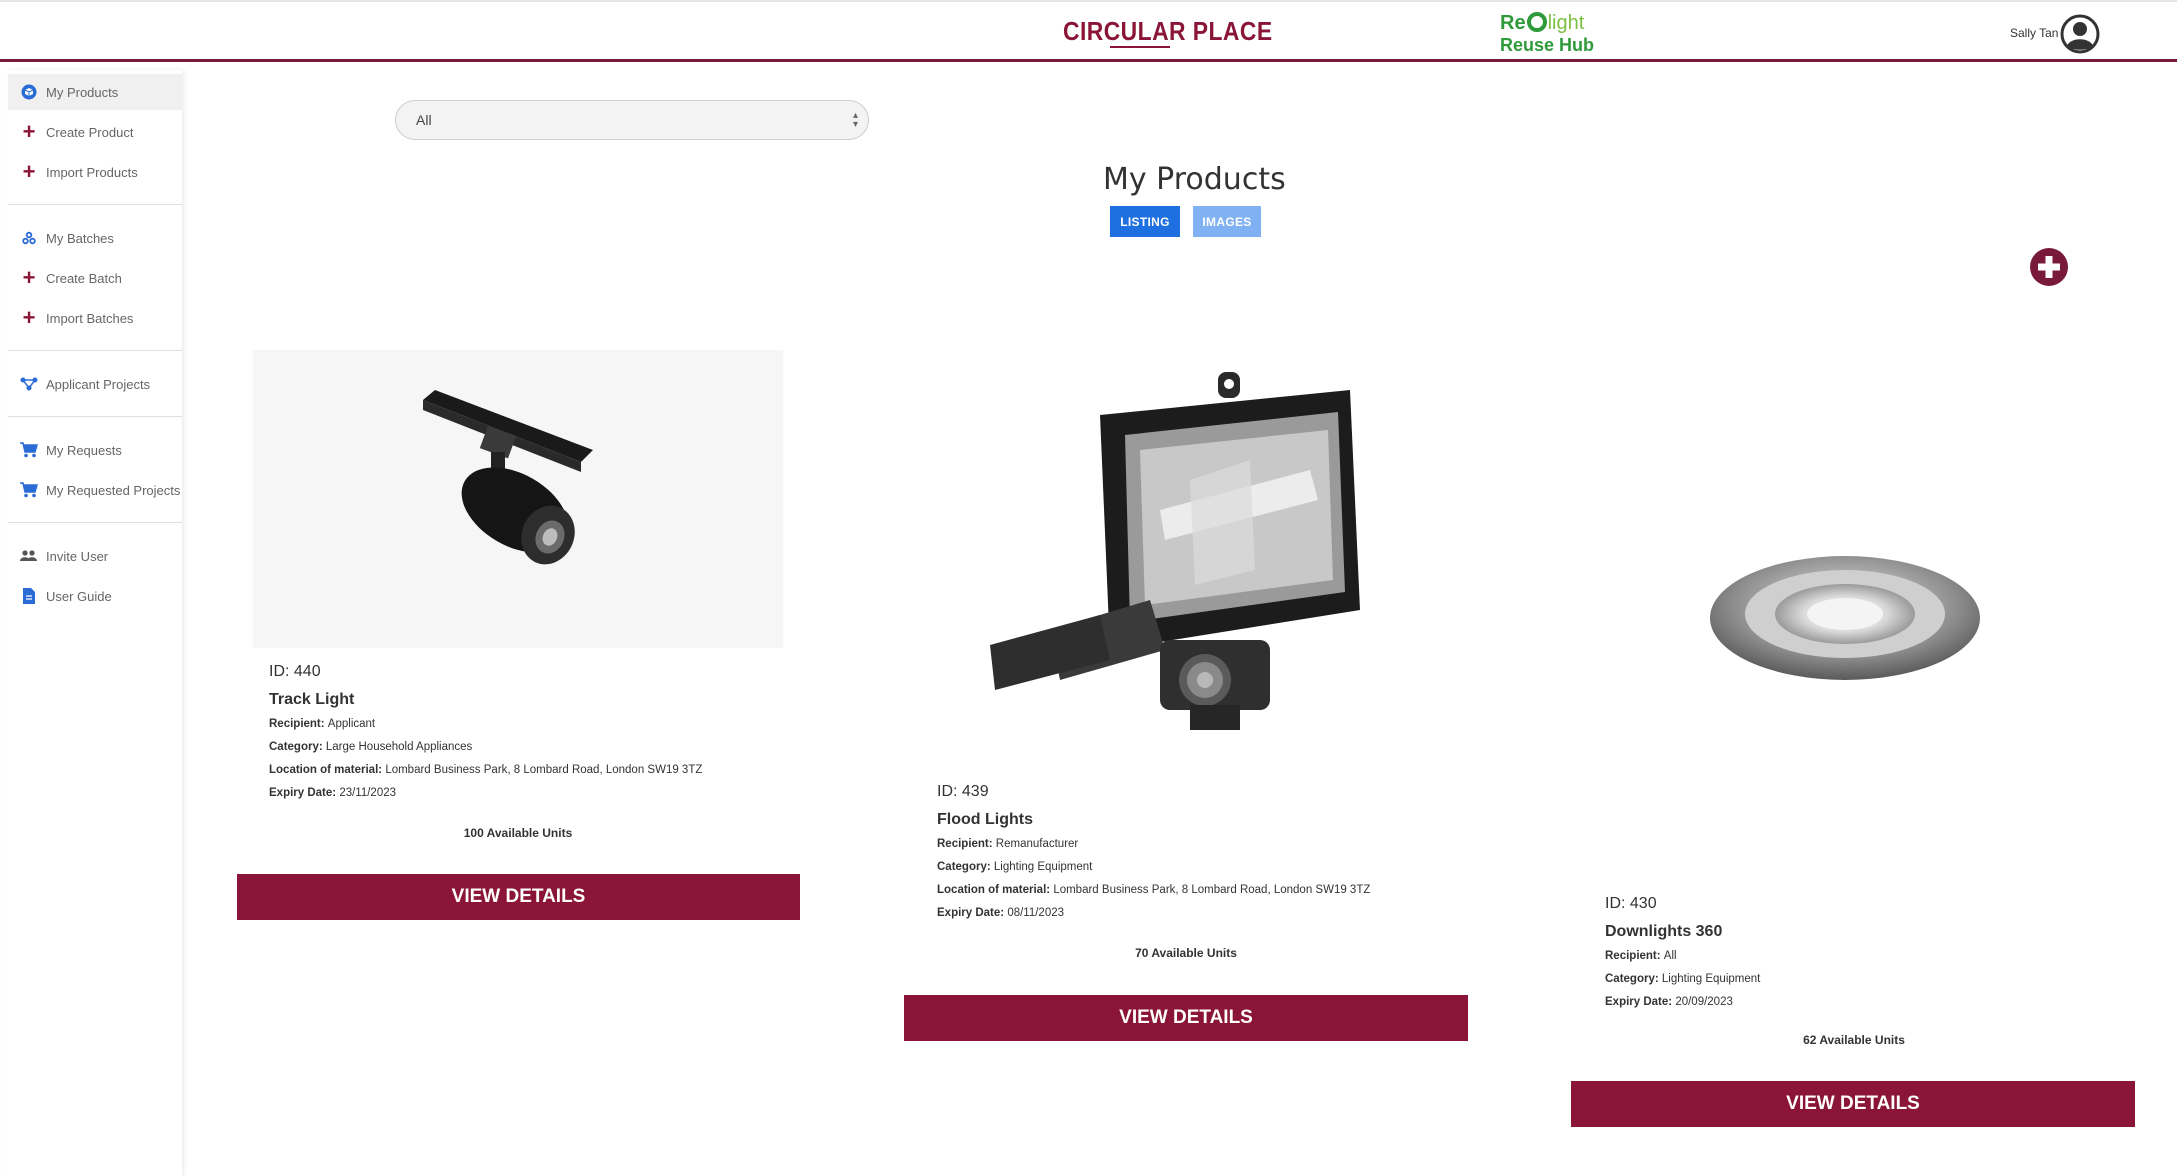 The width and height of the screenshot is (2177, 1176). What do you see at coordinates (90, 318) in the screenshot?
I see `sidebar-item-label: Import Batches` at bounding box center [90, 318].